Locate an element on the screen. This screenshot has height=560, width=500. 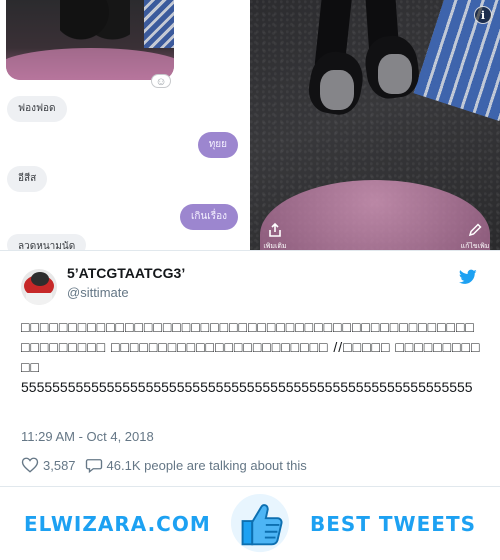
share-button: เพิ่มเติม is located at coordinates (275, 236).